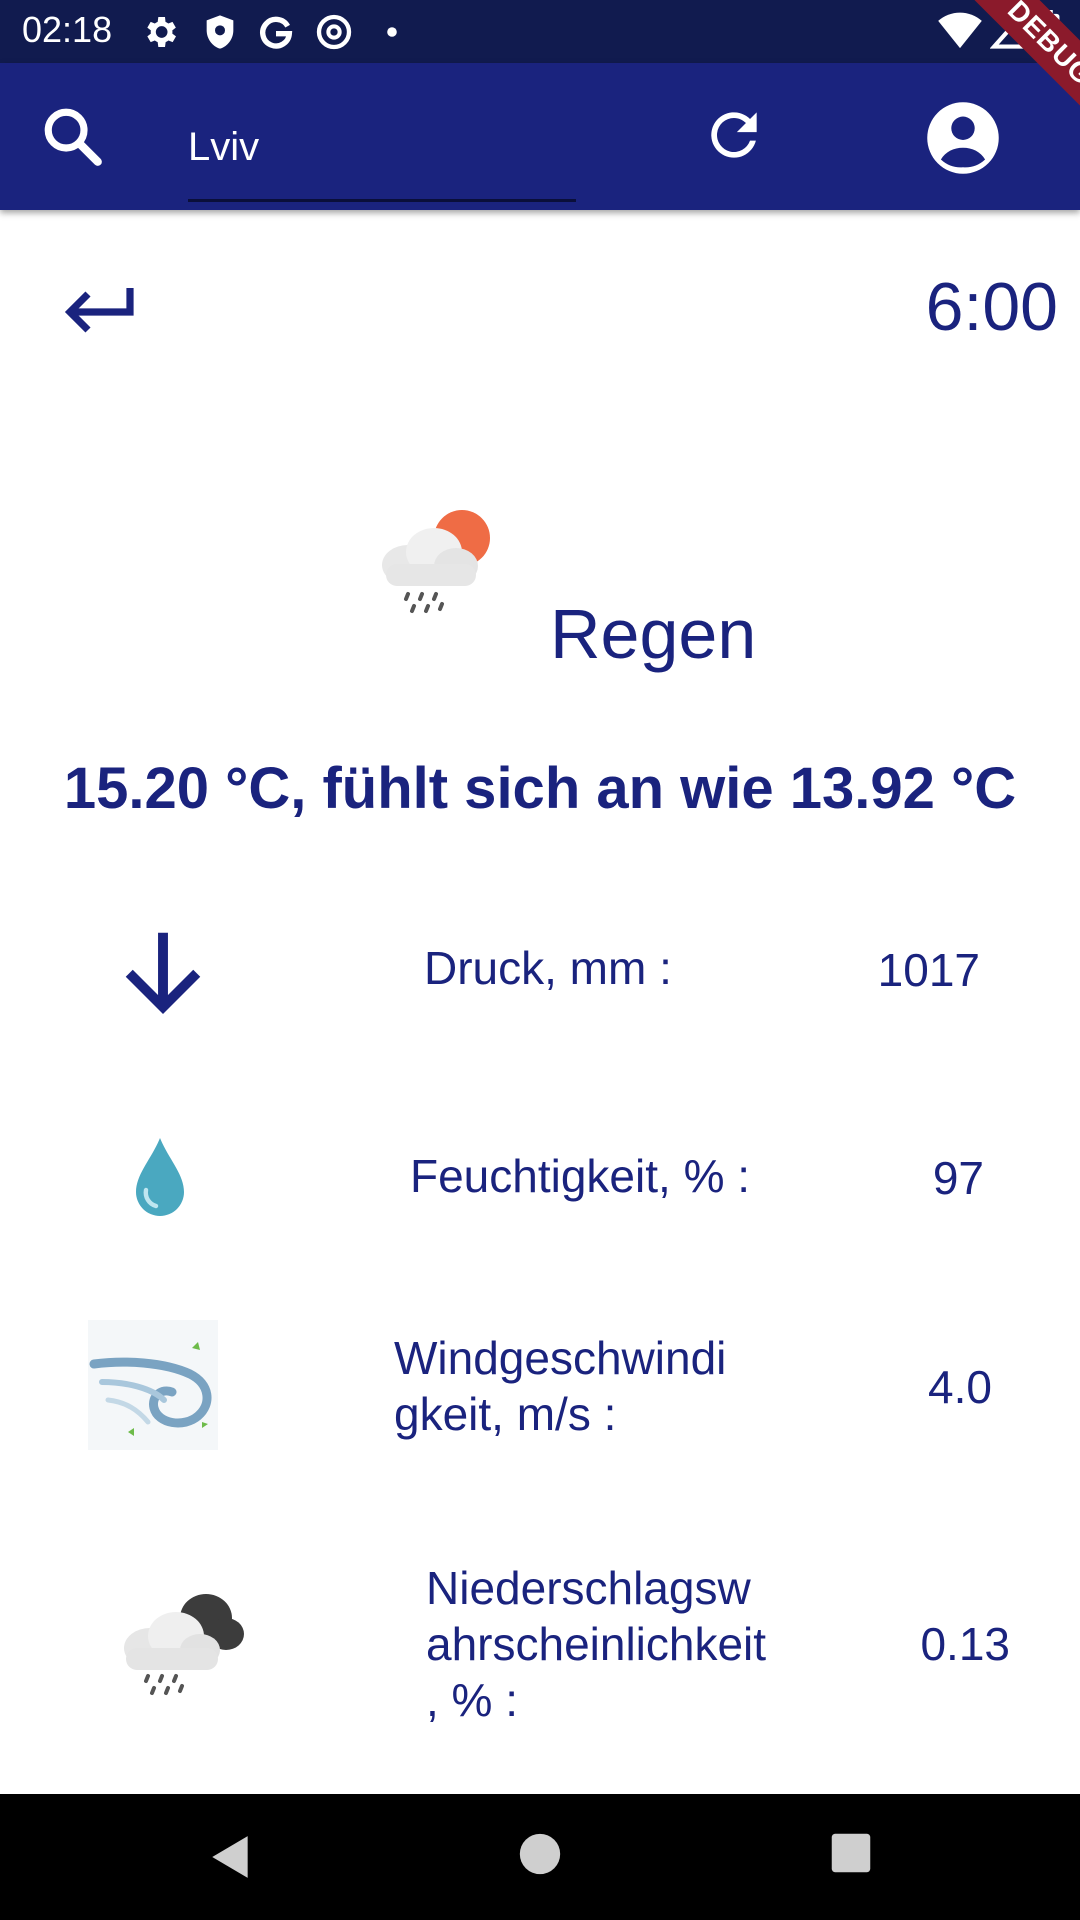  Describe the element at coordinates (540, 1854) in the screenshot. I see `nav-home-icon` at that location.